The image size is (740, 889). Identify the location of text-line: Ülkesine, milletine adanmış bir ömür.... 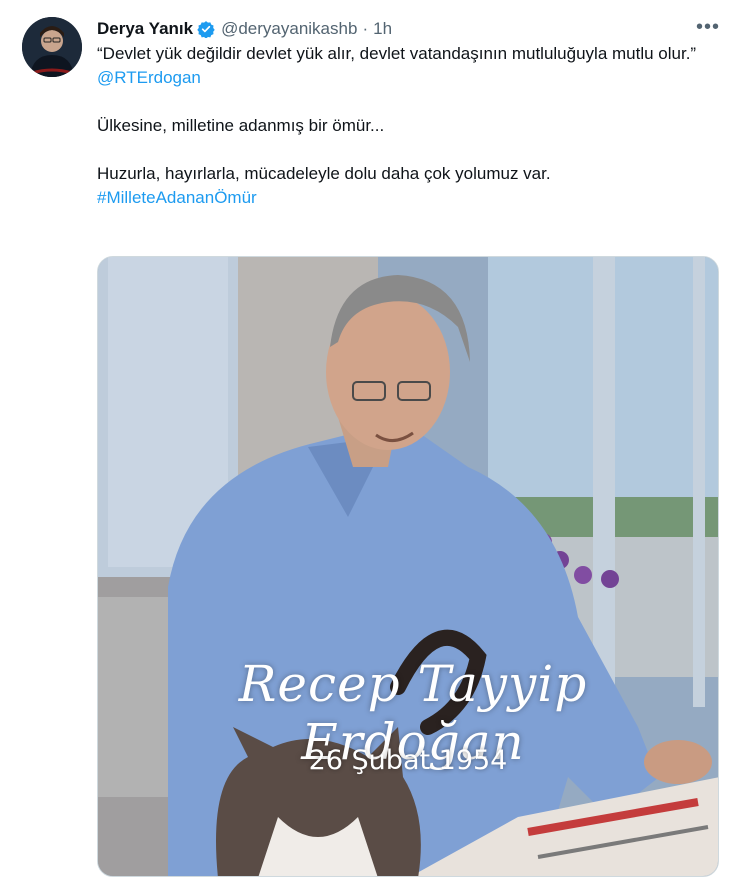
(241, 125).